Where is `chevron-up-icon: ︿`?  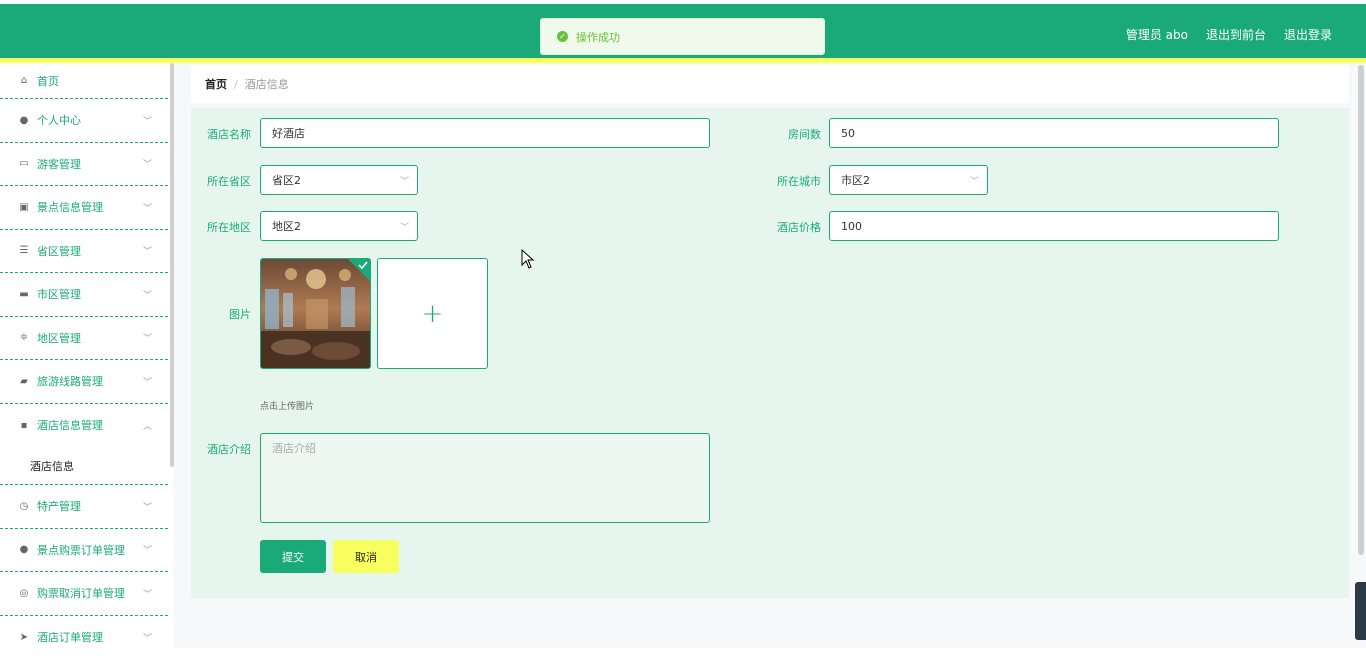 chevron-up-icon: ︿ is located at coordinates (147, 425).